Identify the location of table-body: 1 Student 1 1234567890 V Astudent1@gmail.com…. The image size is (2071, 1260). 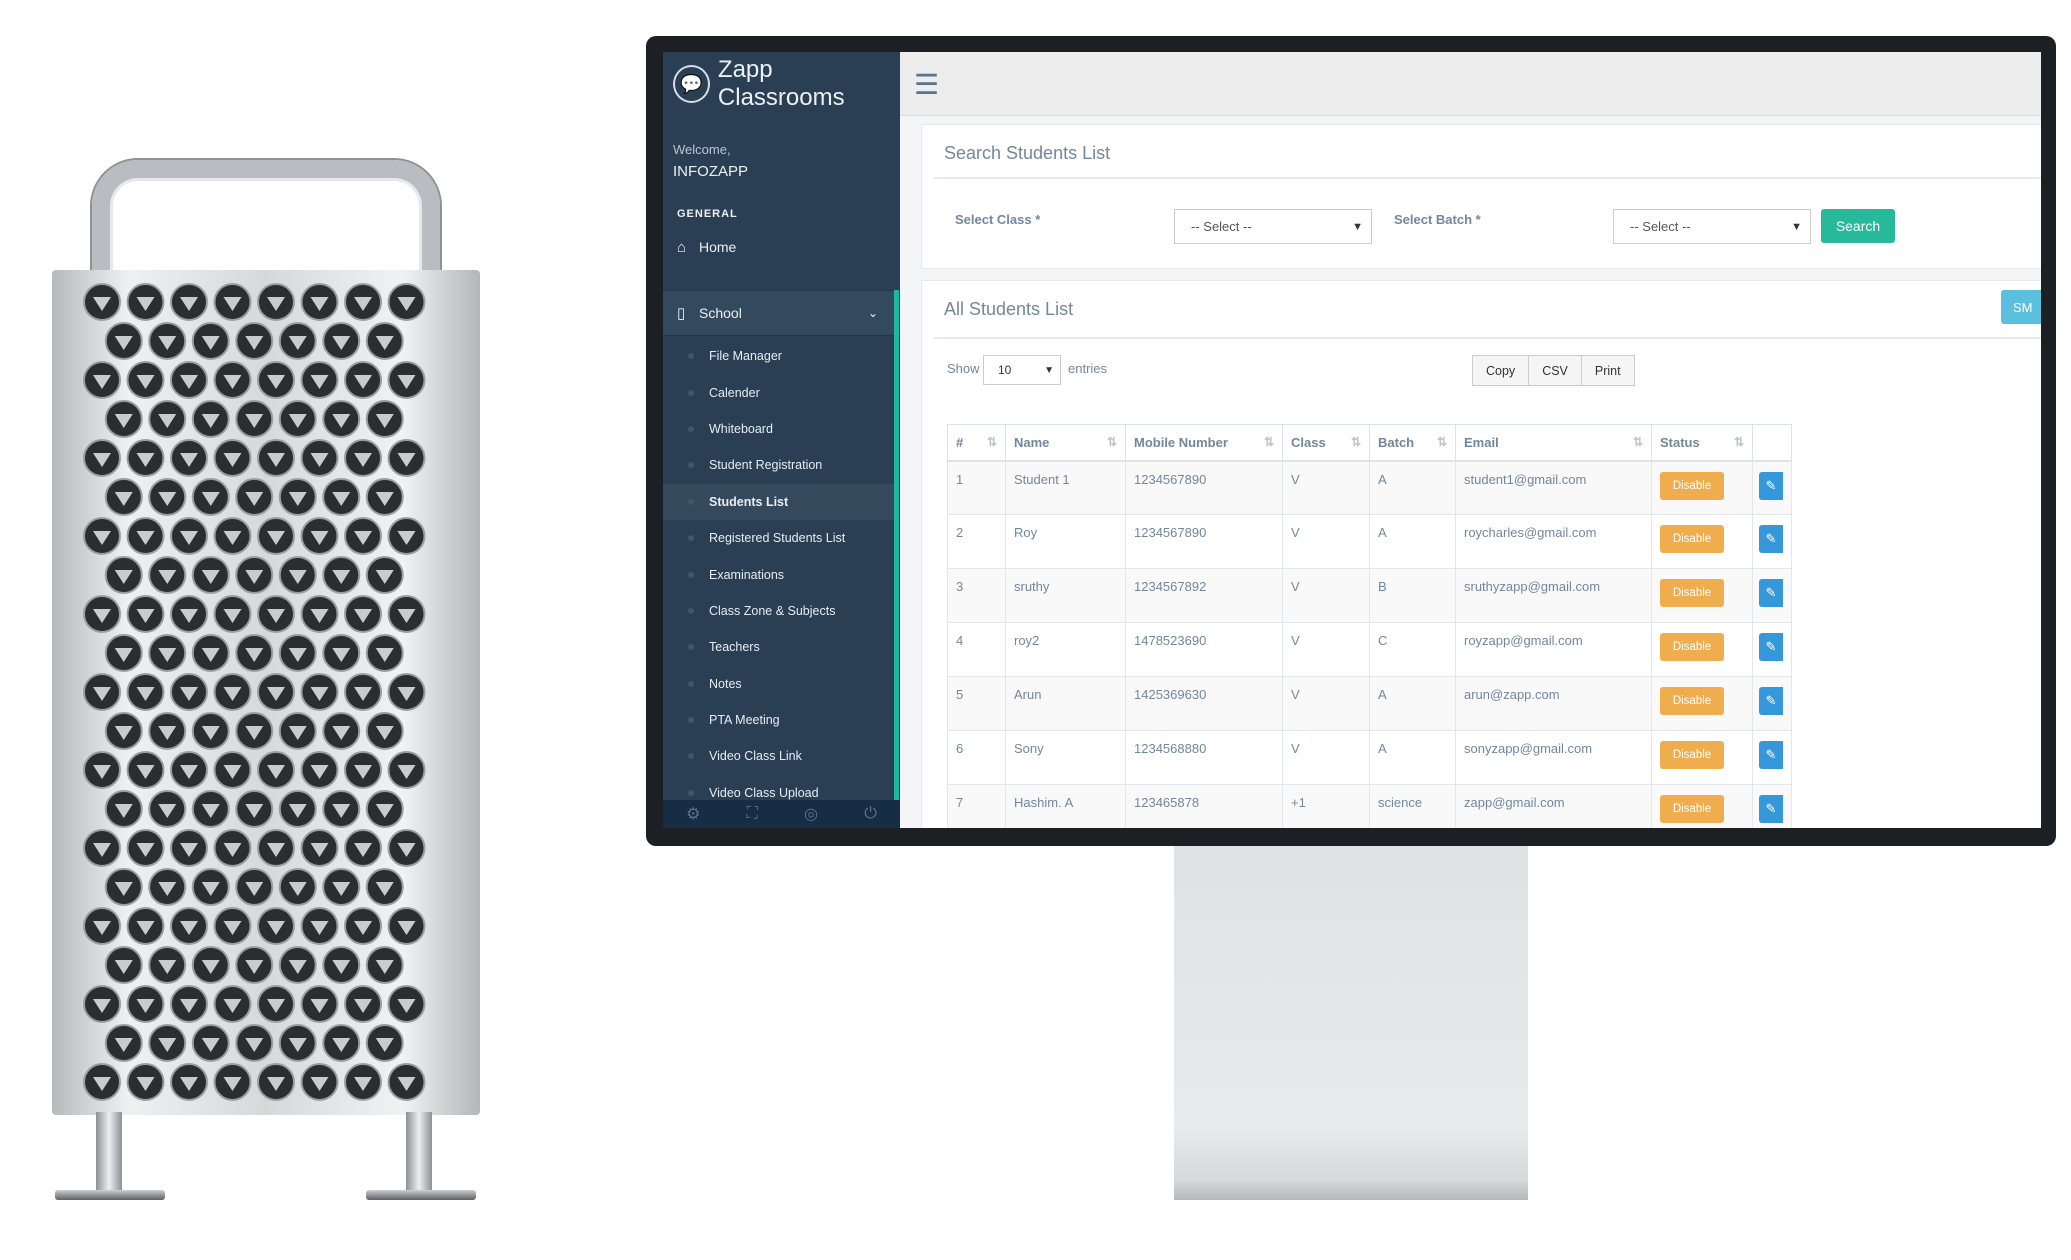
(1369, 644).